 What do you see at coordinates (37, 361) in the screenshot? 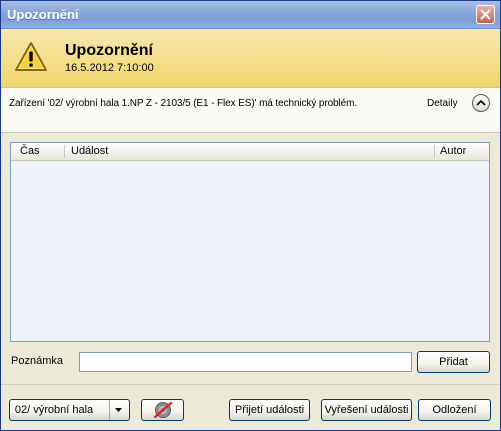
I see `note-label: Poznámka` at bounding box center [37, 361].